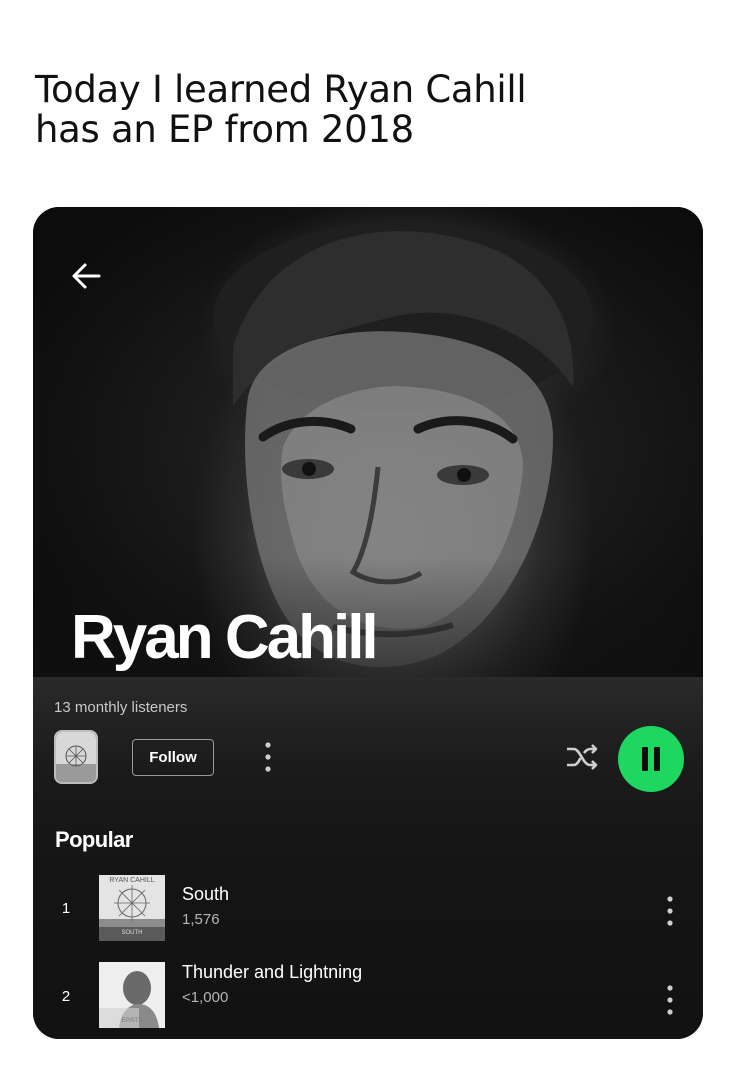  Describe the element at coordinates (224, 129) in the screenshot. I see `caption-line-2: has an EP from 2018` at that location.